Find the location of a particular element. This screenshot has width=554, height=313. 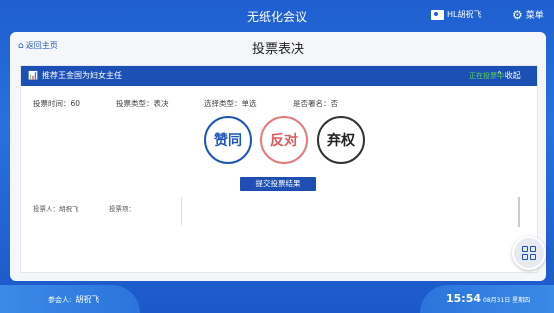

signed-value: 否 is located at coordinates (334, 103).